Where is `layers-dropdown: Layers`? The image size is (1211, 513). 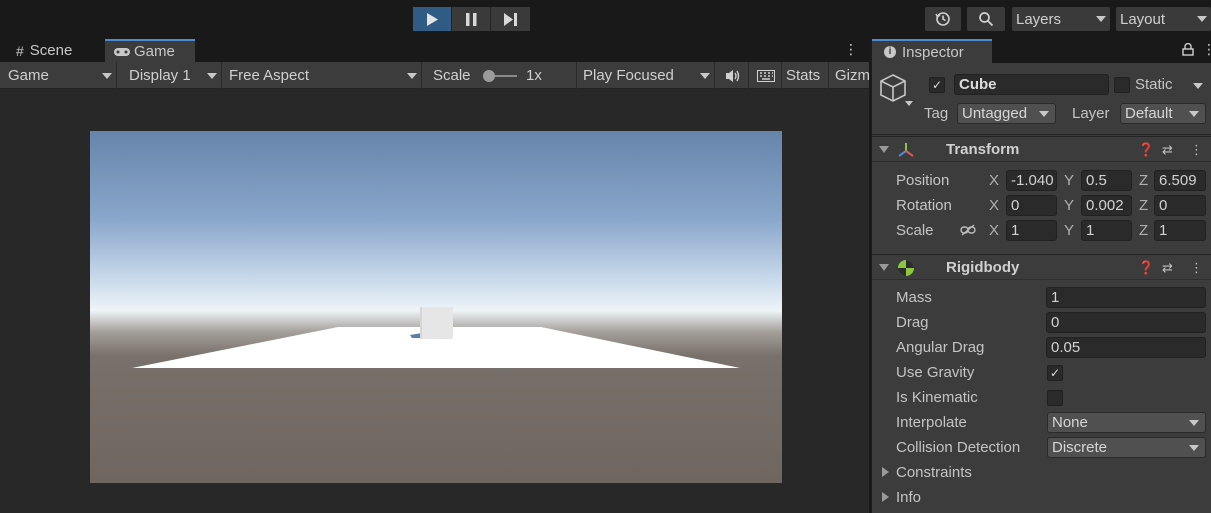
layers-dropdown: Layers is located at coordinates (1061, 19).